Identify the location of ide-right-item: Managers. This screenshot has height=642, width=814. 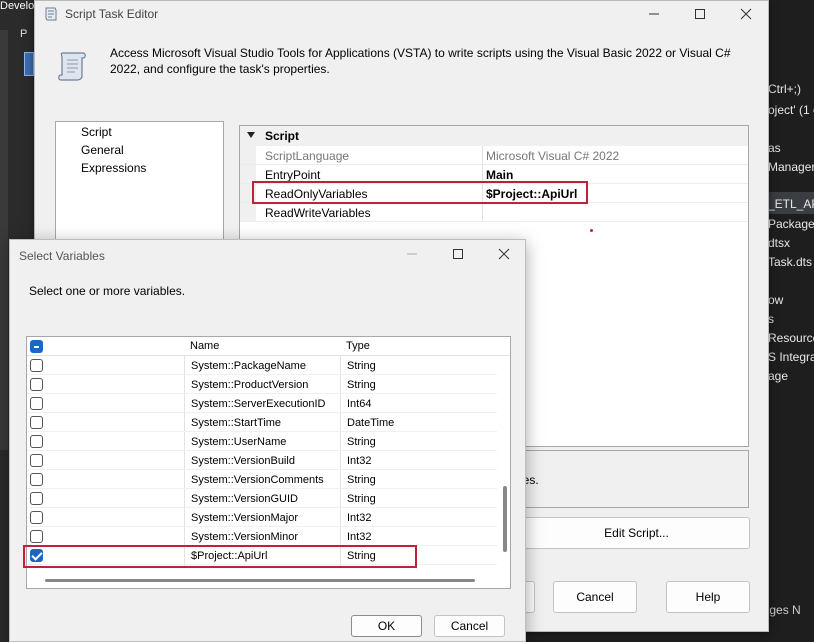
(791, 167).